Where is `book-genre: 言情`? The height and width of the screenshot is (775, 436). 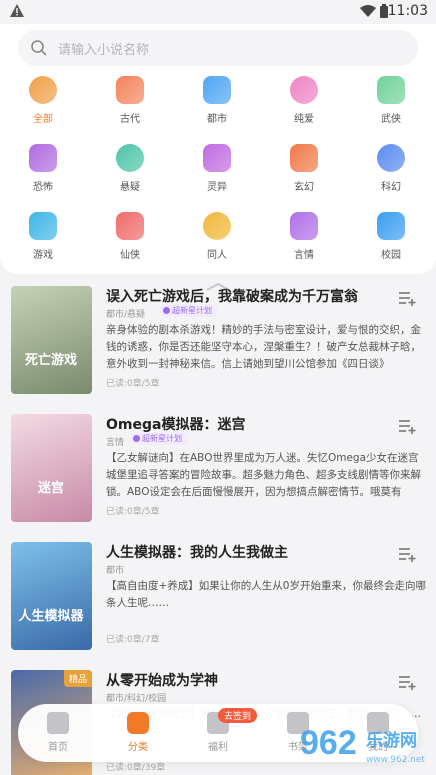 book-genre: 言情 is located at coordinates (115, 443).